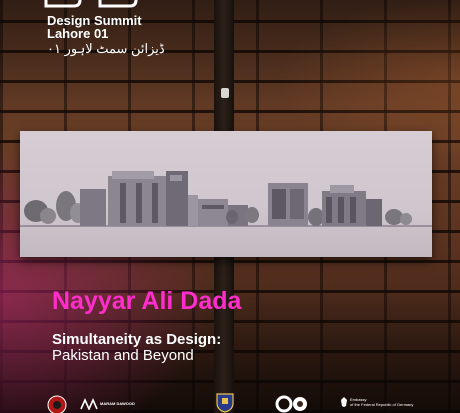  Describe the element at coordinates (226, 199) in the screenshot. I see `building-elevation-drawing` at that location.